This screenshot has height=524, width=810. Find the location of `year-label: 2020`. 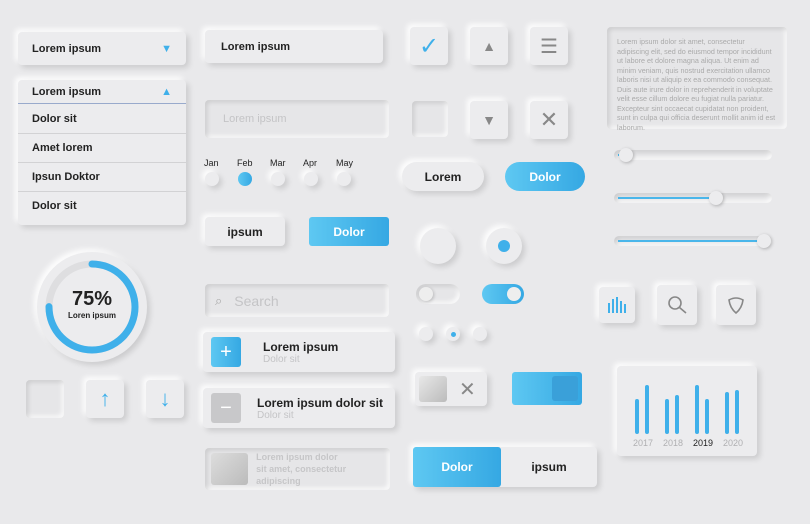

year-label: 2020 is located at coordinates (733, 443).